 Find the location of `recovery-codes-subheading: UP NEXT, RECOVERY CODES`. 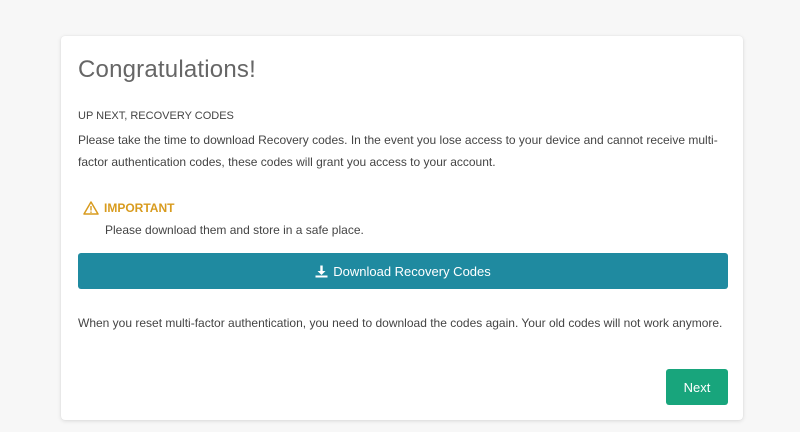

recovery-codes-subheading: UP NEXT, RECOVERY CODES is located at coordinates (156, 116).